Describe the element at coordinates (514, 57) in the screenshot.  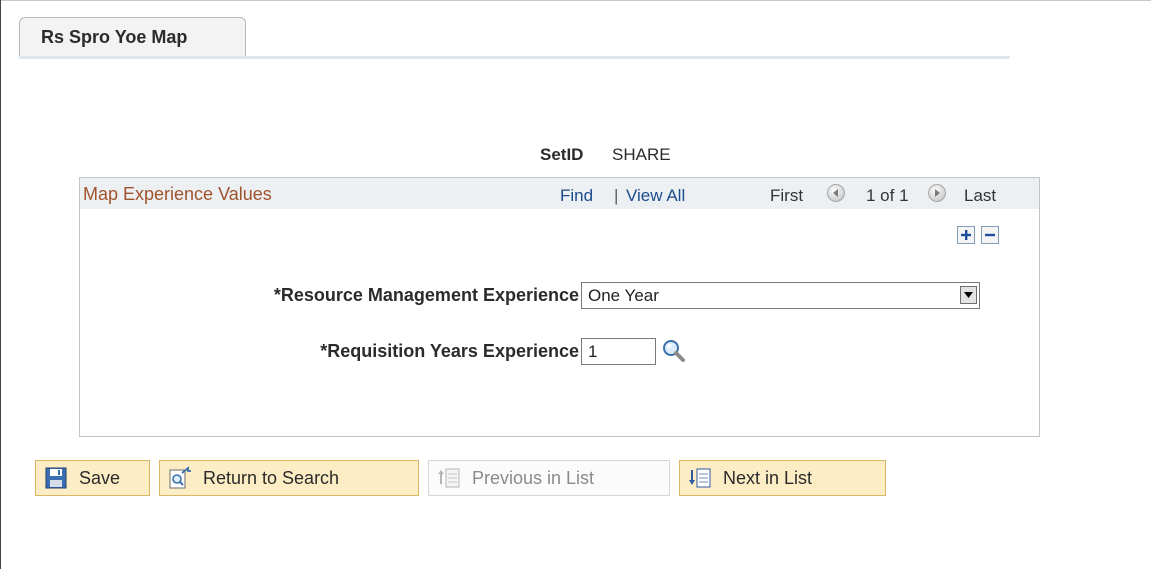
I see `tab-underline` at that location.